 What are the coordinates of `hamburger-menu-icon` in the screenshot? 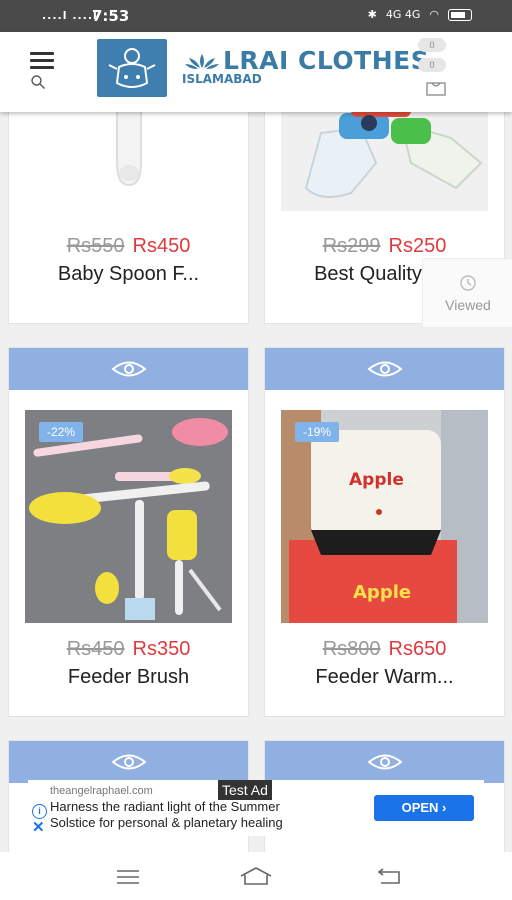 It's located at (42, 61).